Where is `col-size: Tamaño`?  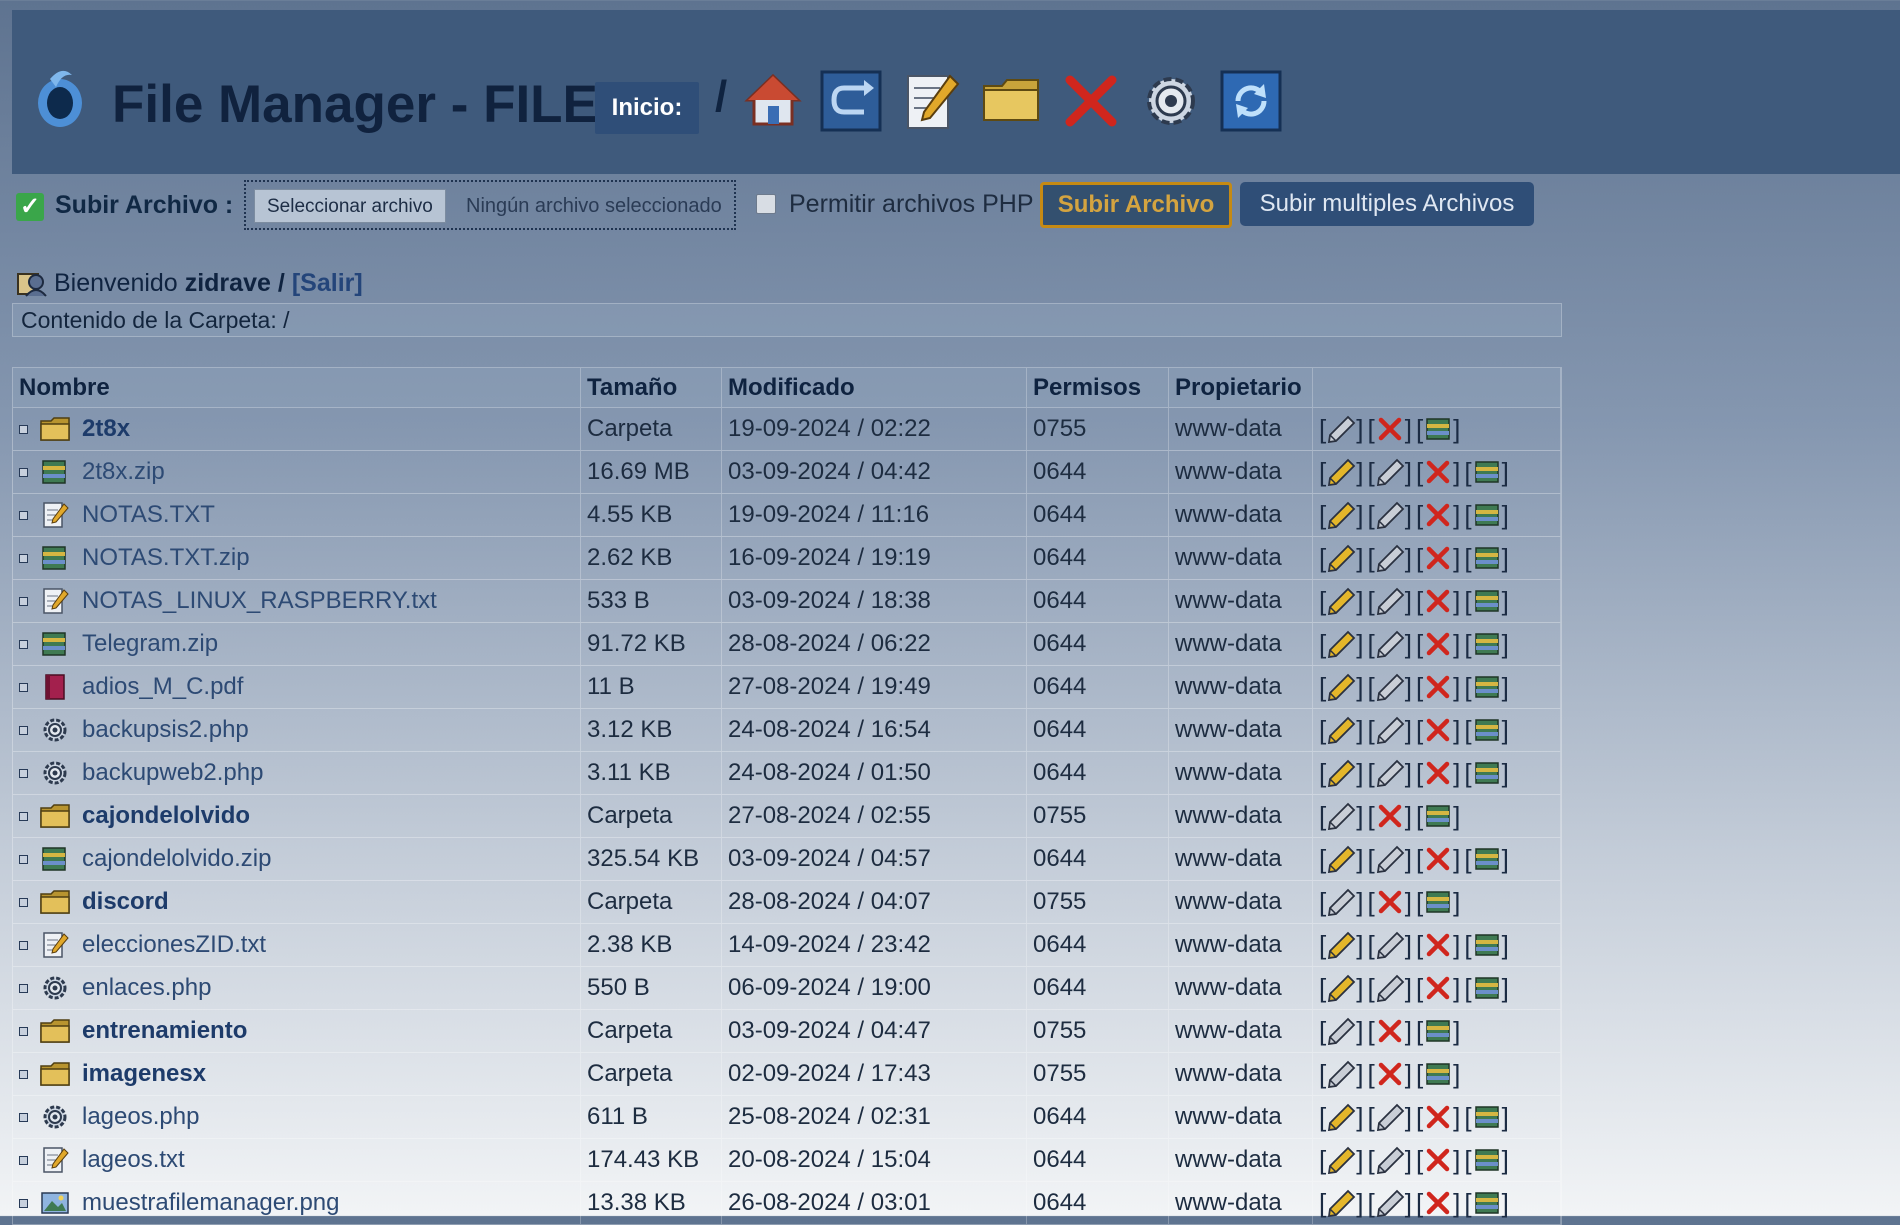
col-size: Tamaño is located at coordinates (651, 387).